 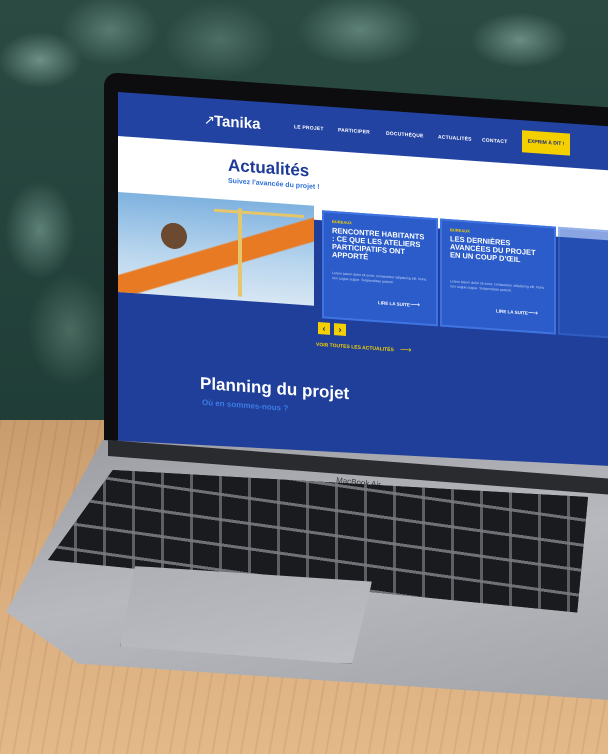 What do you see at coordinates (309, 128) in the screenshot?
I see `nav-item-le-projet: LE PROJET` at bounding box center [309, 128].